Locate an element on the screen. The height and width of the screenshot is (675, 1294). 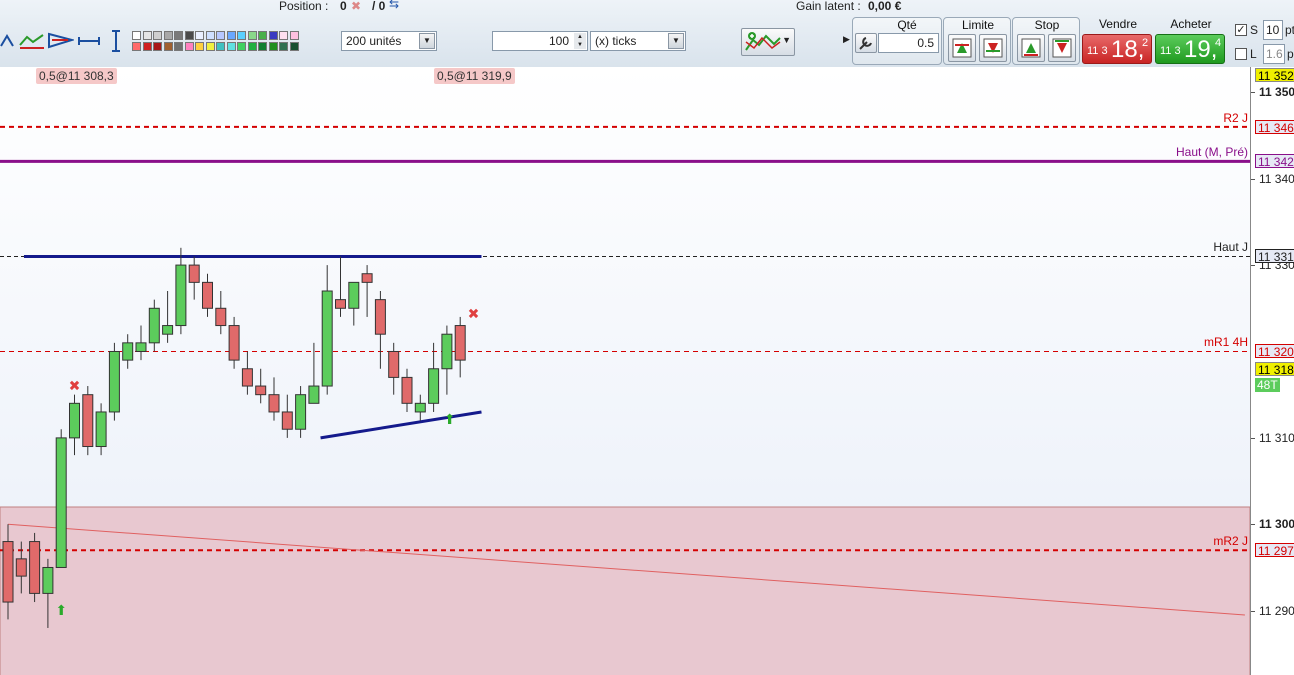
gain-label: Gain latent : is located at coordinates (828, 6).